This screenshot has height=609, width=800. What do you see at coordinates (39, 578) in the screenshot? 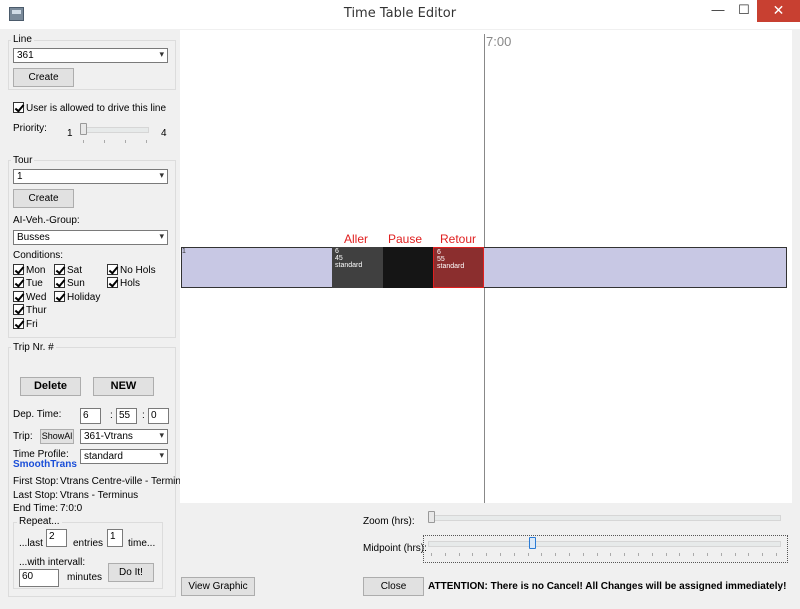
I see `interval-input: 60` at bounding box center [39, 578].